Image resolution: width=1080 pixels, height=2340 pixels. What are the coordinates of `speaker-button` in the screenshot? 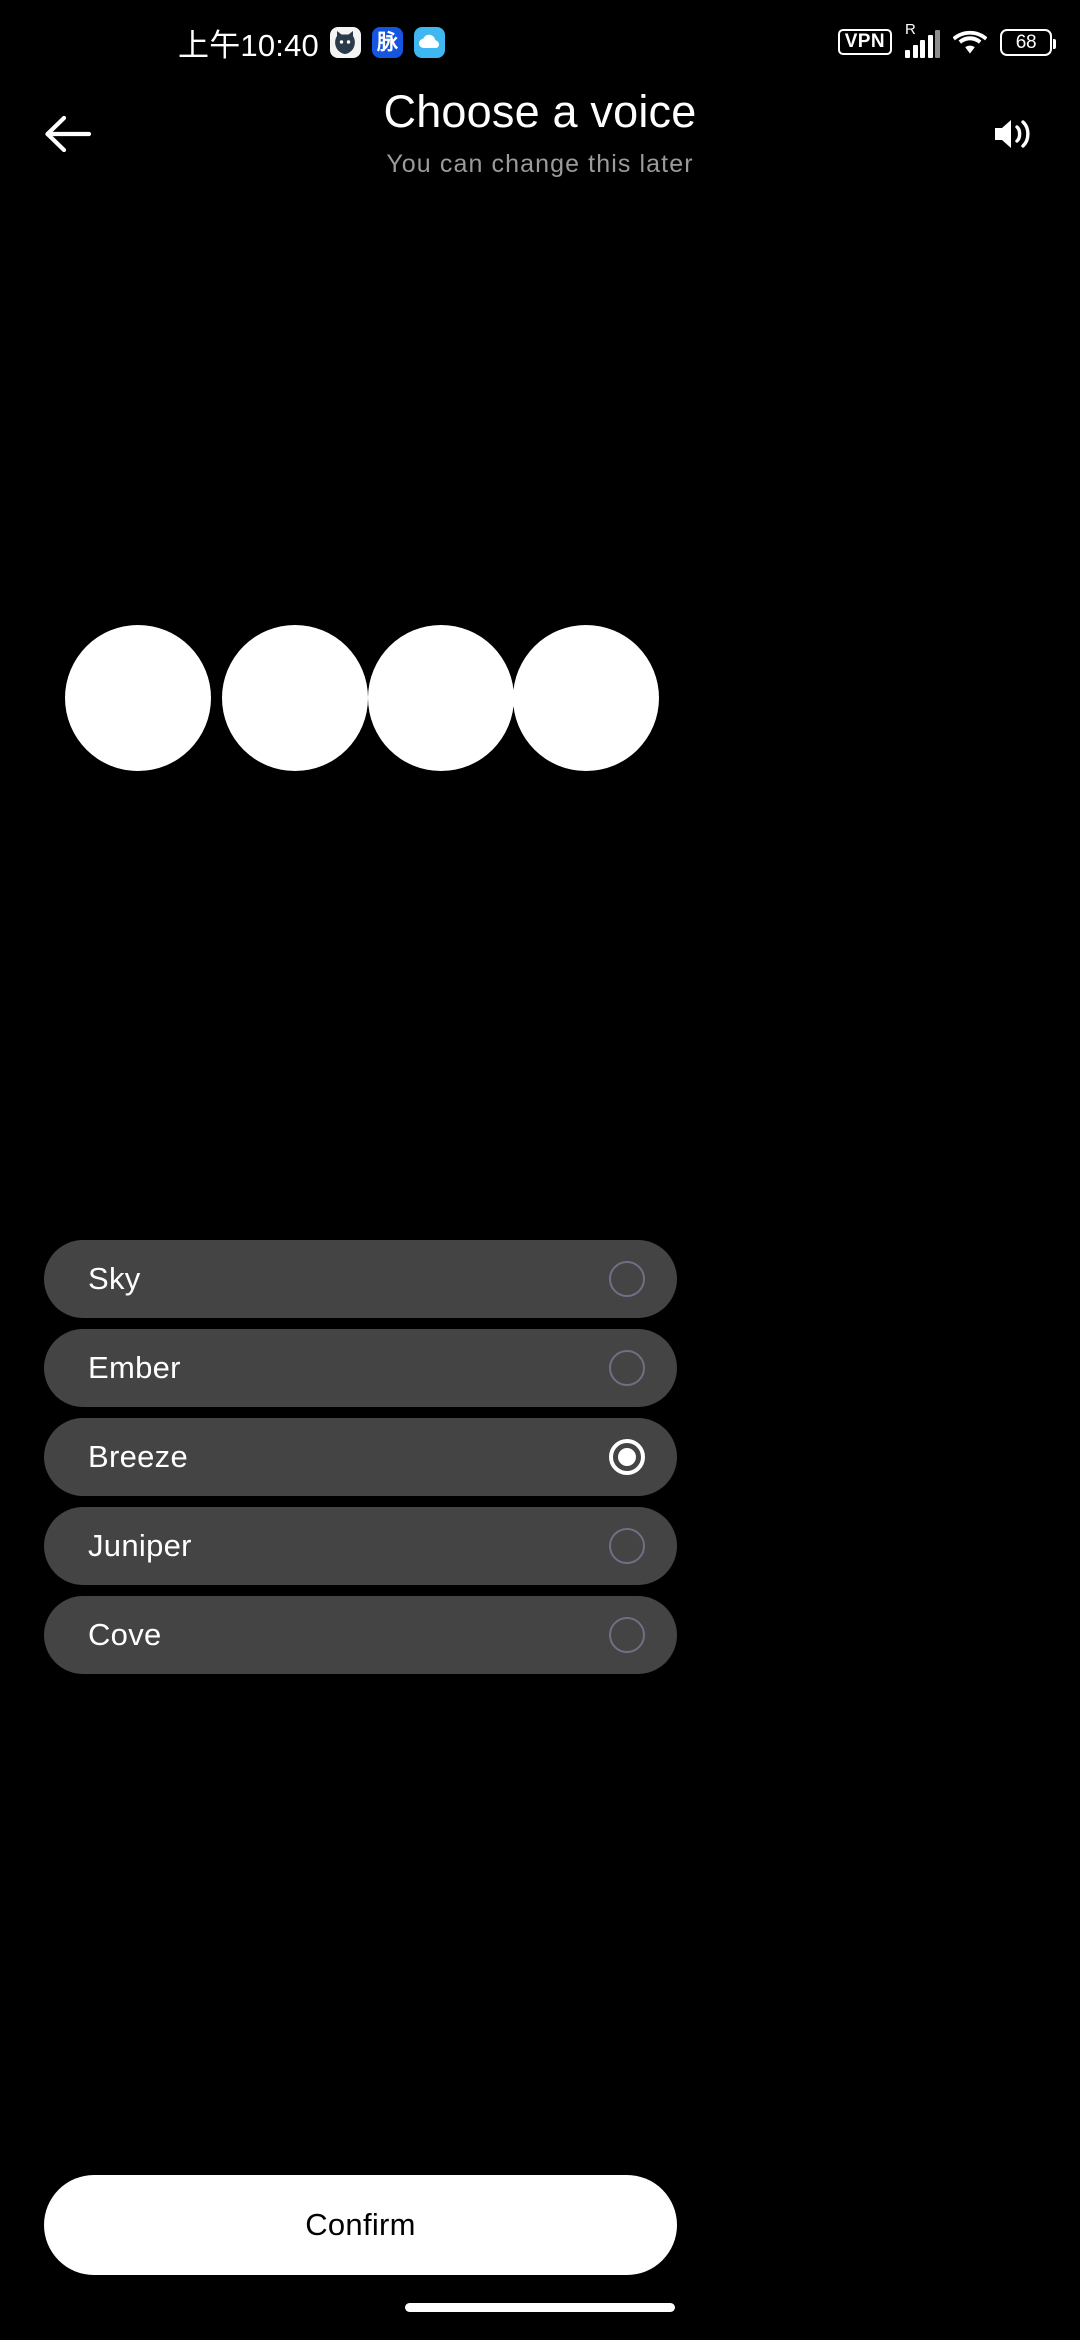 It's located at (1014, 134).